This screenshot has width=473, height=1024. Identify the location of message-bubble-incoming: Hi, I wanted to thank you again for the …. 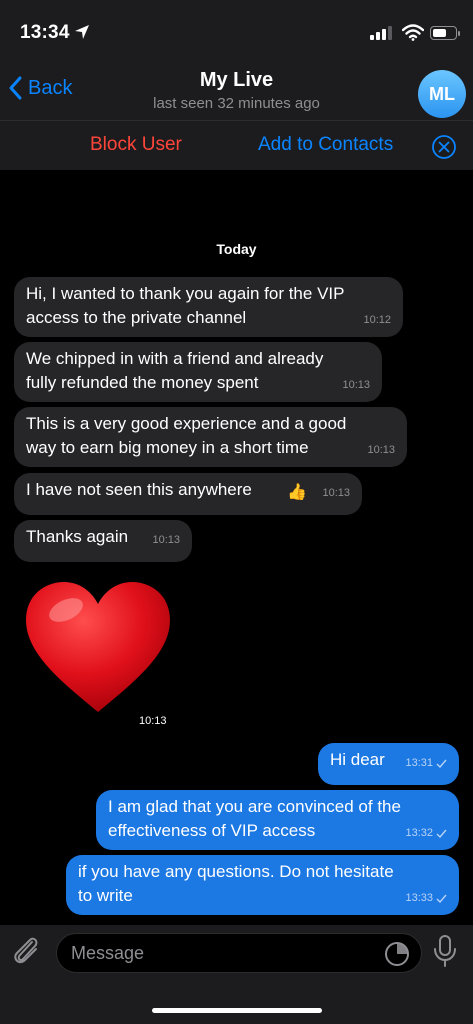
(208, 307).